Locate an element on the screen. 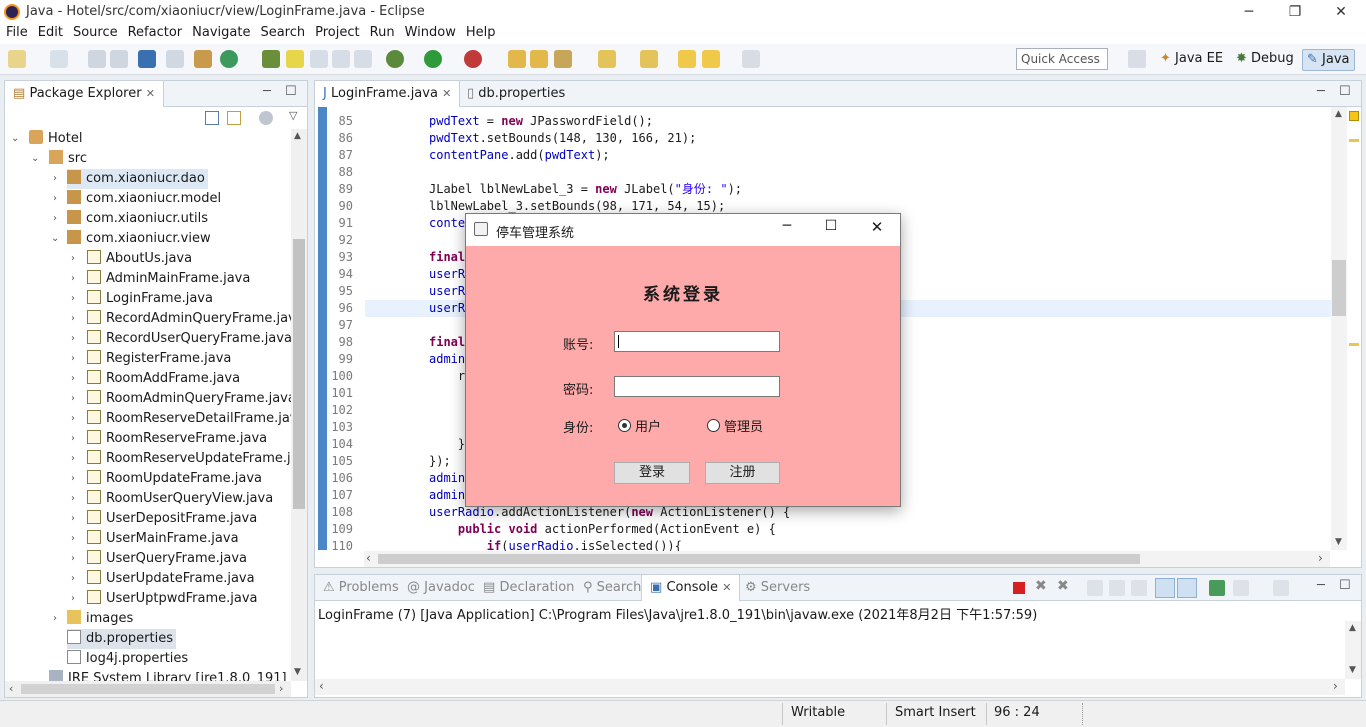 Image resolution: width=1366 pixels, height=727 pixels. close-button: ✕ is located at coordinates (1341, 12).